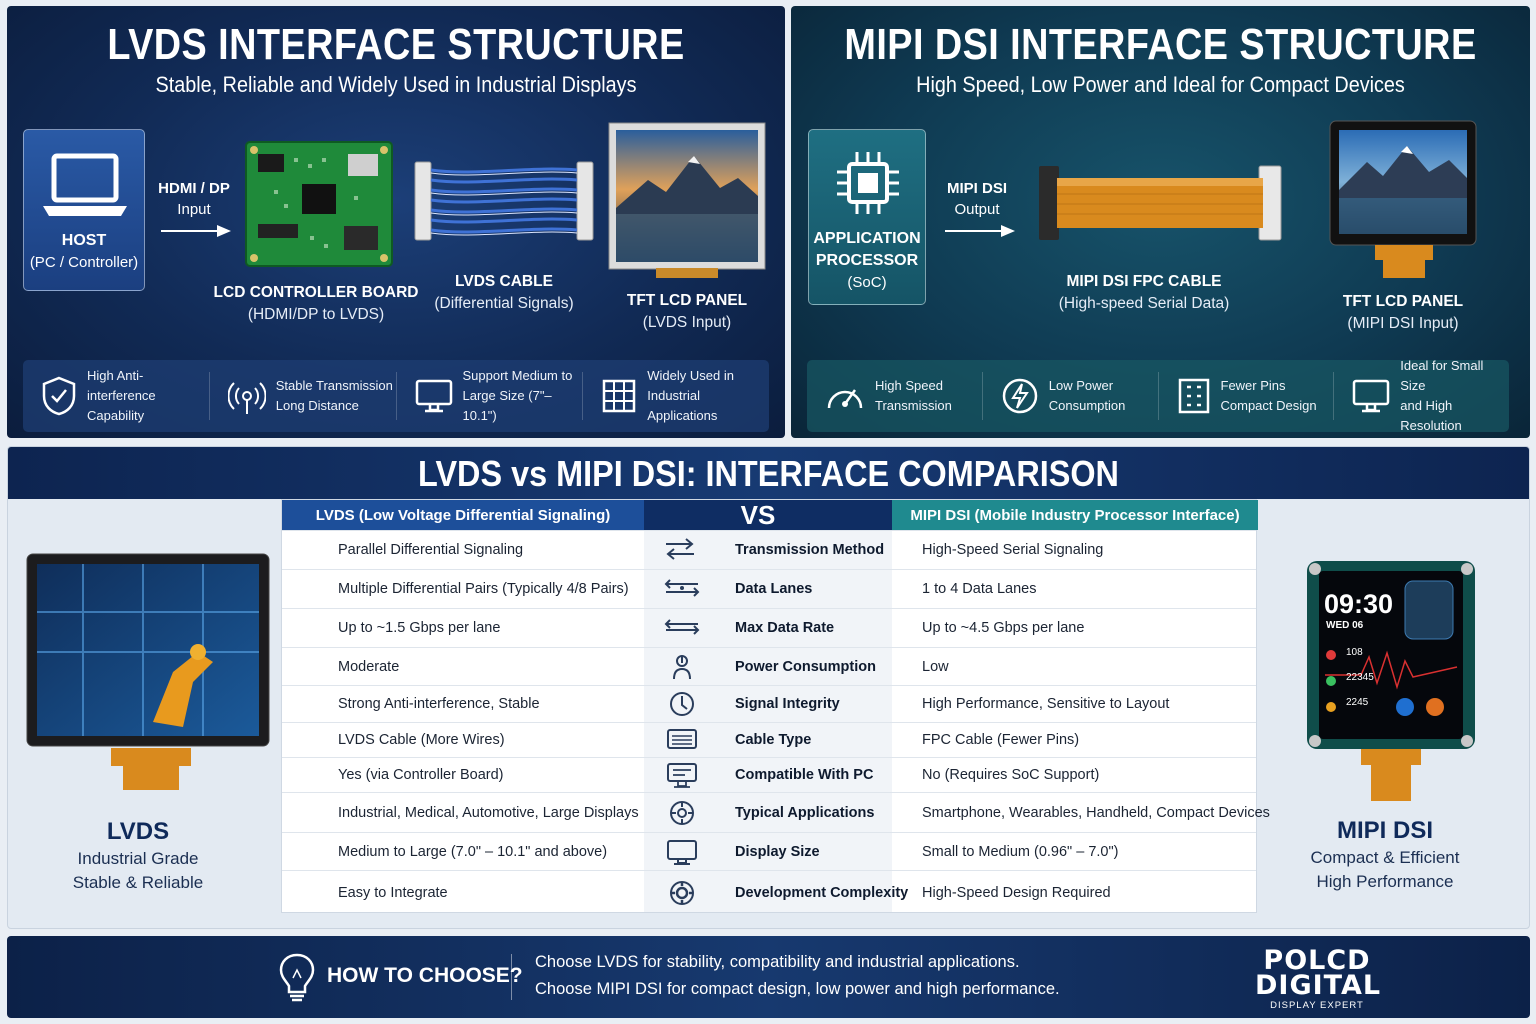 The height and width of the screenshot is (1024, 1536). I want to click on cable-icon, so click(682, 739).